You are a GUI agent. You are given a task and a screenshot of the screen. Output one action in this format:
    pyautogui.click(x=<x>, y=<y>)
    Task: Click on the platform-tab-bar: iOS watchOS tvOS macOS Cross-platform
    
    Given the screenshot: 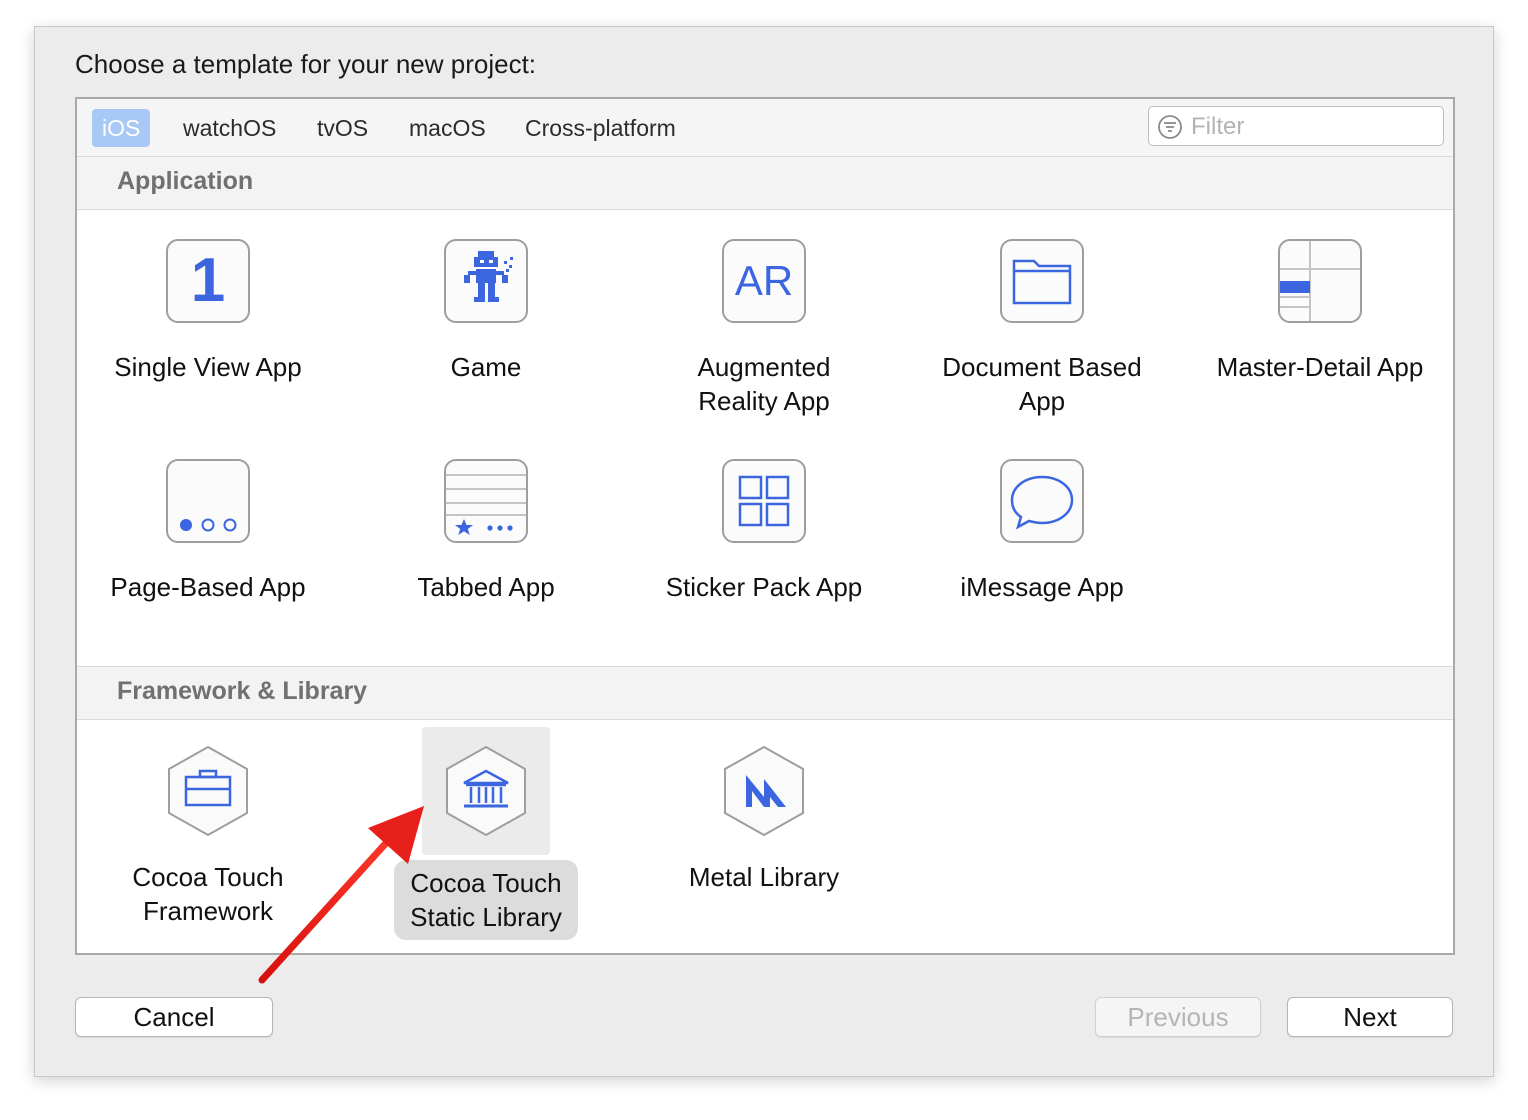 What is the action you would take?
    pyautogui.click(x=765, y=128)
    